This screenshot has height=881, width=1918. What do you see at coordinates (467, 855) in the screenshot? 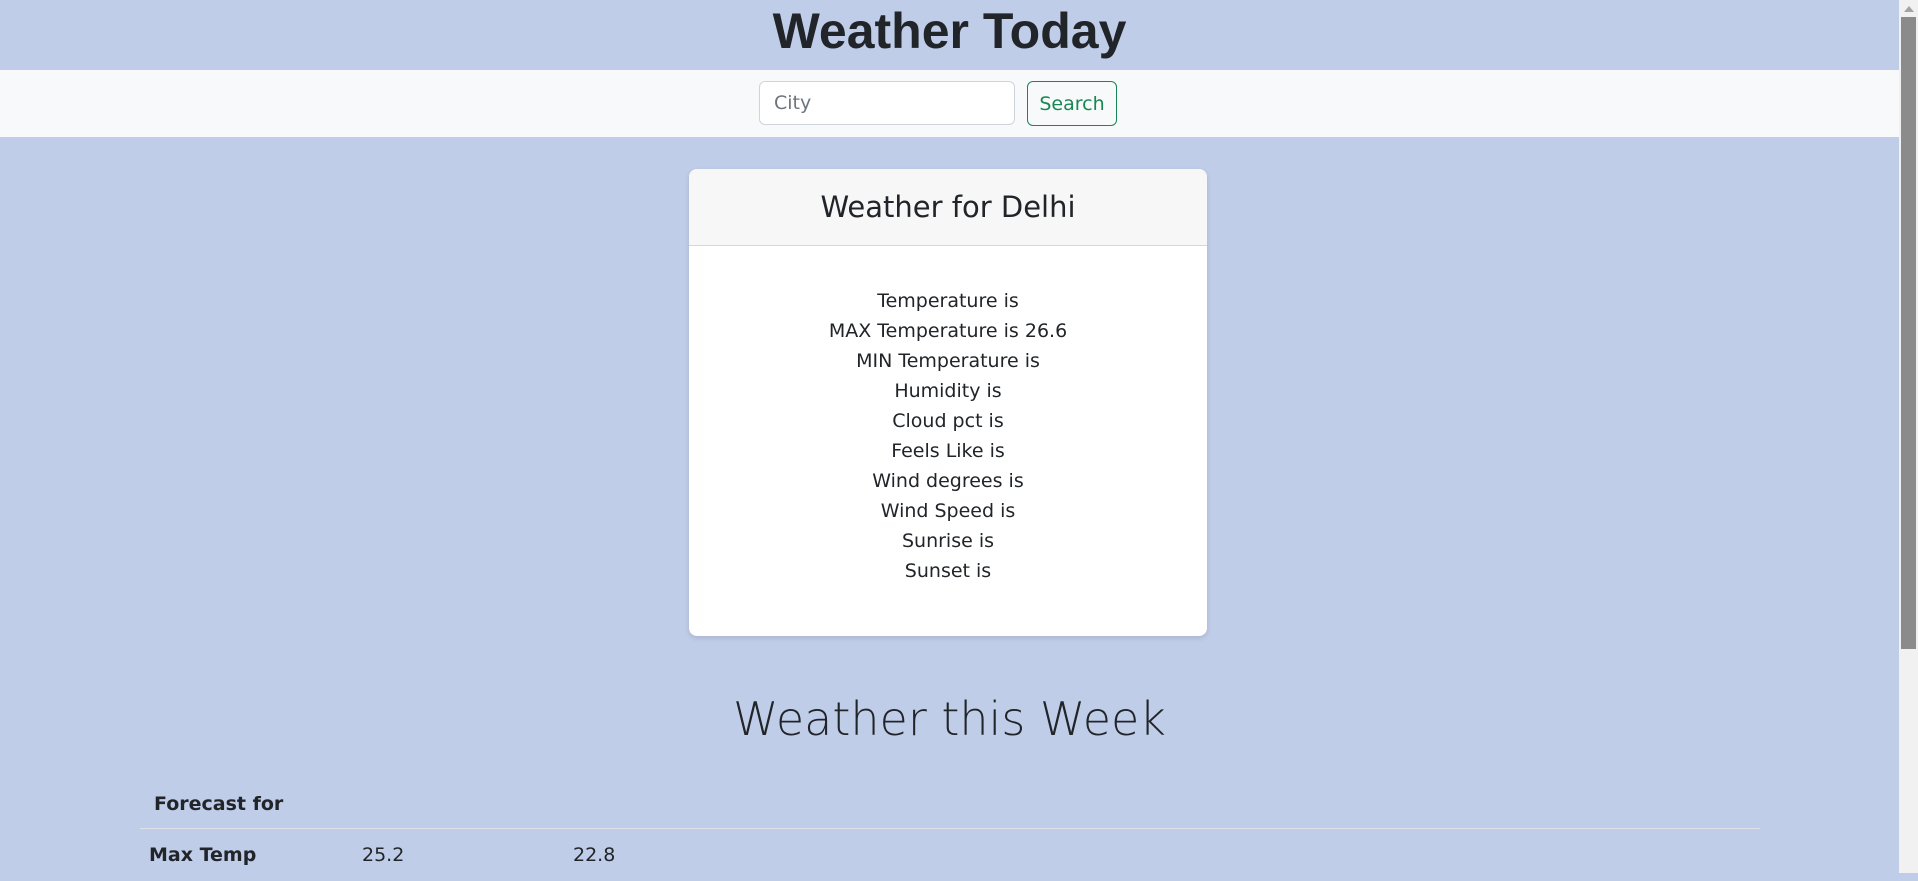
I see `forecast-cell: 25.2` at bounding box center [467, 855].